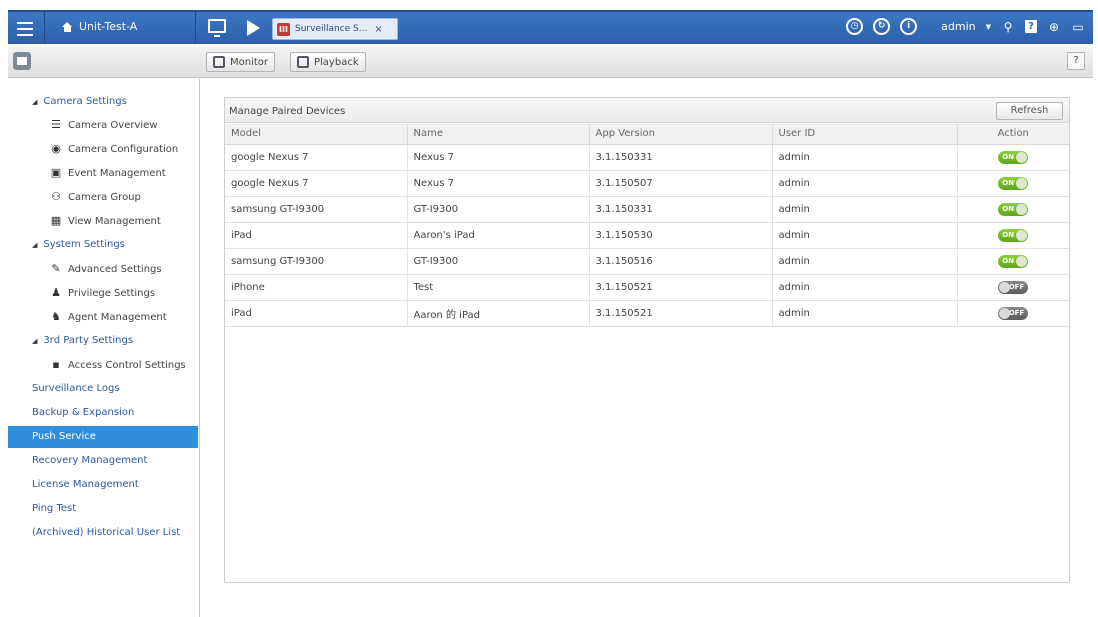 The width and height of the screenshot is (1098, 617). I want to click on cell-name: Nexus 7, so click(498, 183).